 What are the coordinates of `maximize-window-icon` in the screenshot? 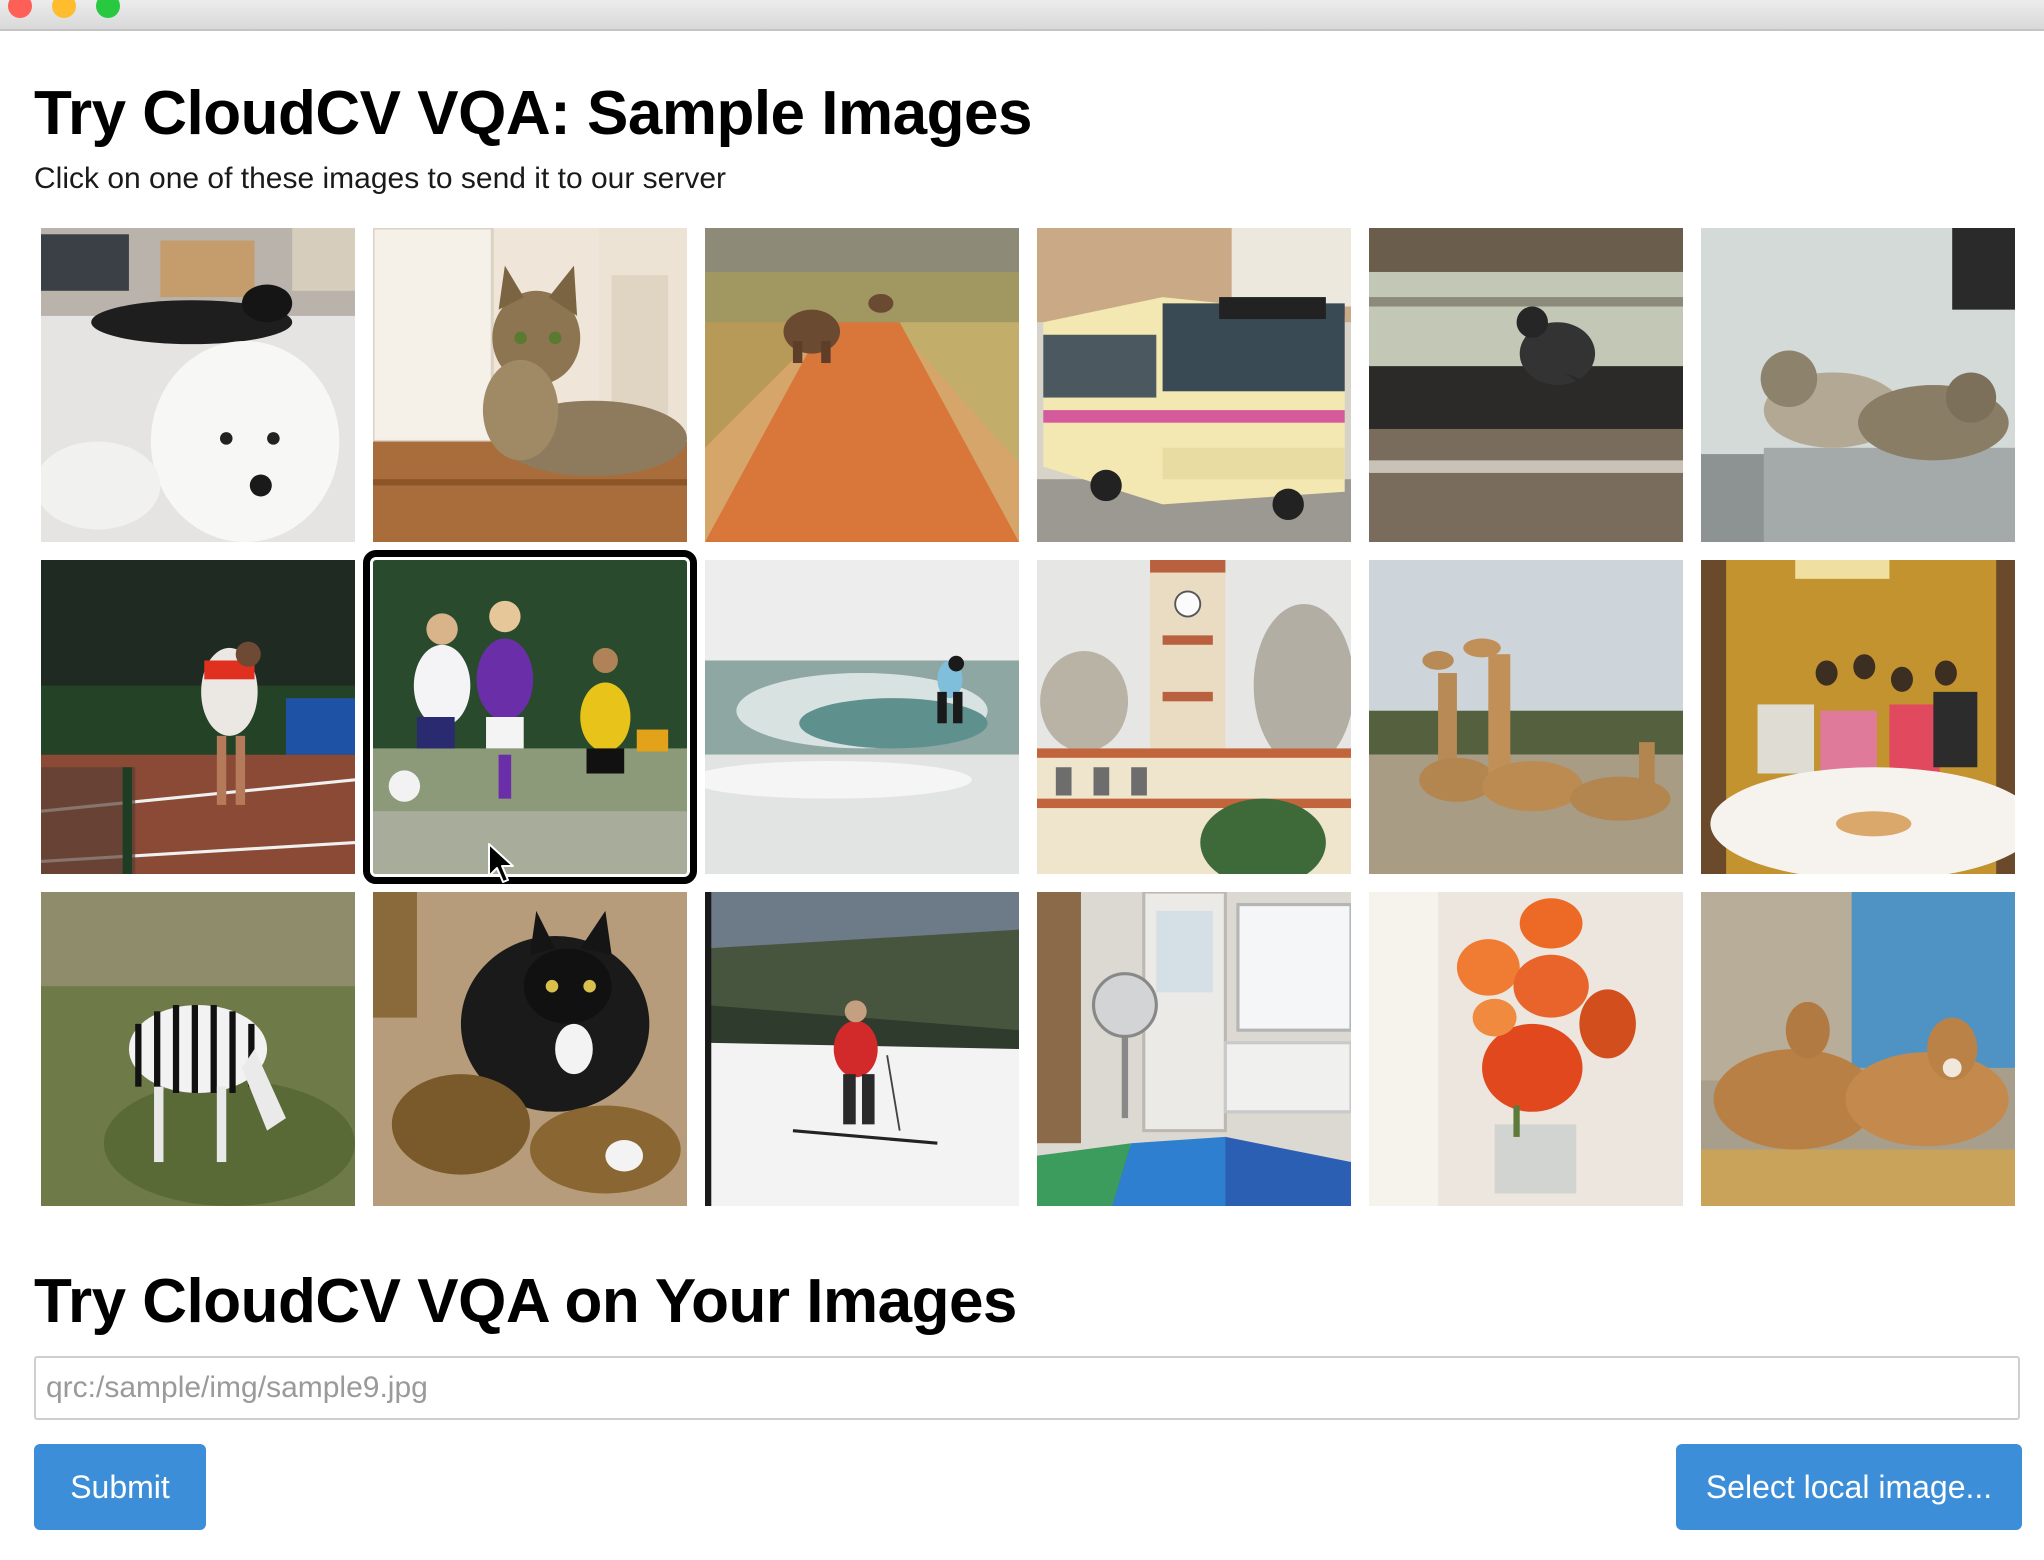 It's located at (108, 9).